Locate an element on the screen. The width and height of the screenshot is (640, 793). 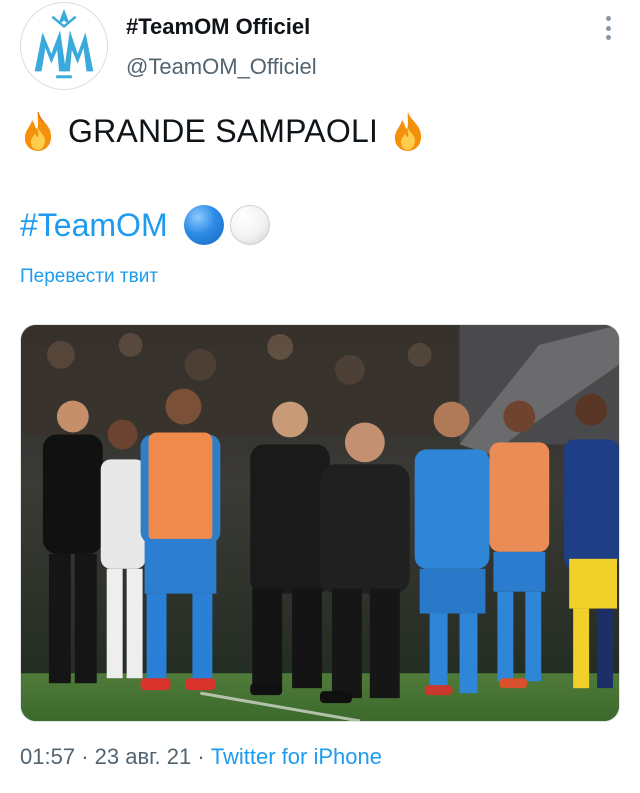
tweet-time: 01:57 is located at coordinates (47, 756).